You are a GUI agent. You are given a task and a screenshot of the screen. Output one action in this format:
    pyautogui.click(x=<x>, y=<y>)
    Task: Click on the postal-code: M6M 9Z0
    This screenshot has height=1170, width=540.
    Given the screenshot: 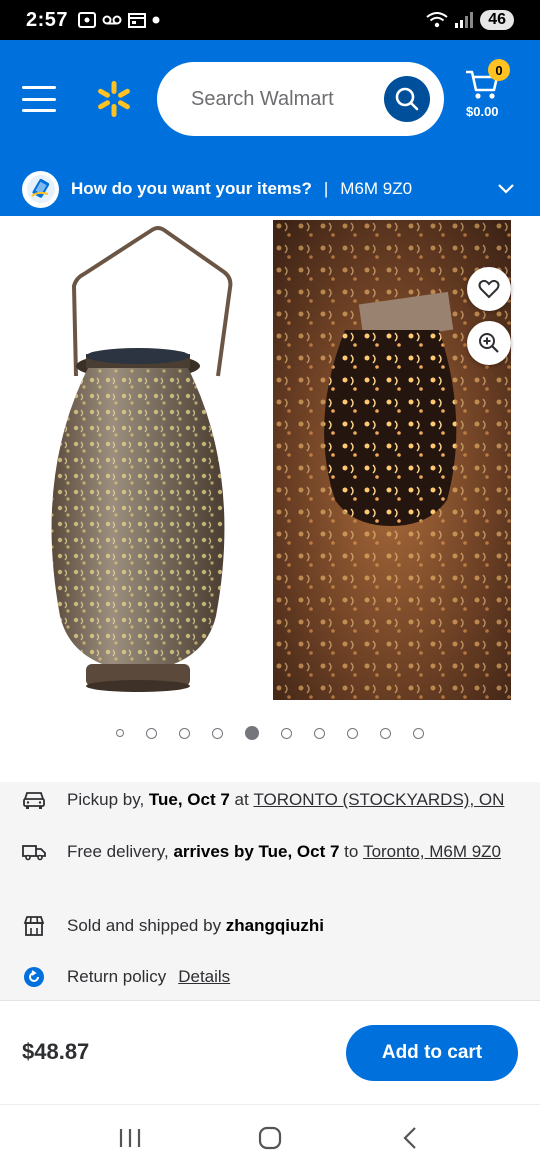 What is the action you would take?
    pyautogui.click(x=376, y=188)
    